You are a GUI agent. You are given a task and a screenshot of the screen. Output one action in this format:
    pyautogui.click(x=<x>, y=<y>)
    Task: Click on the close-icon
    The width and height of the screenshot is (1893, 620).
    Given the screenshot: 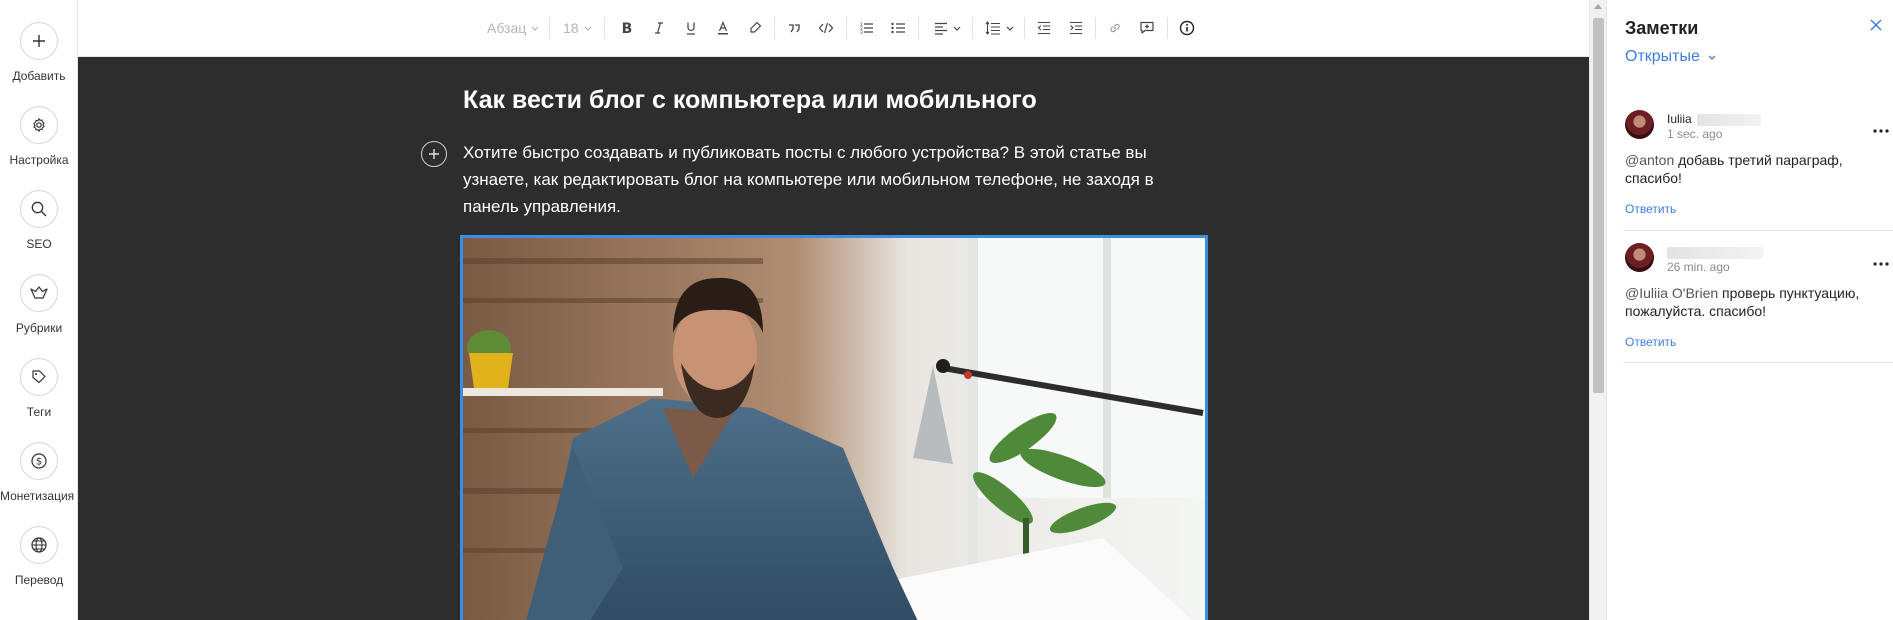 What is the action you would take?
    pyautogui.click(x=1876, y=25)
    